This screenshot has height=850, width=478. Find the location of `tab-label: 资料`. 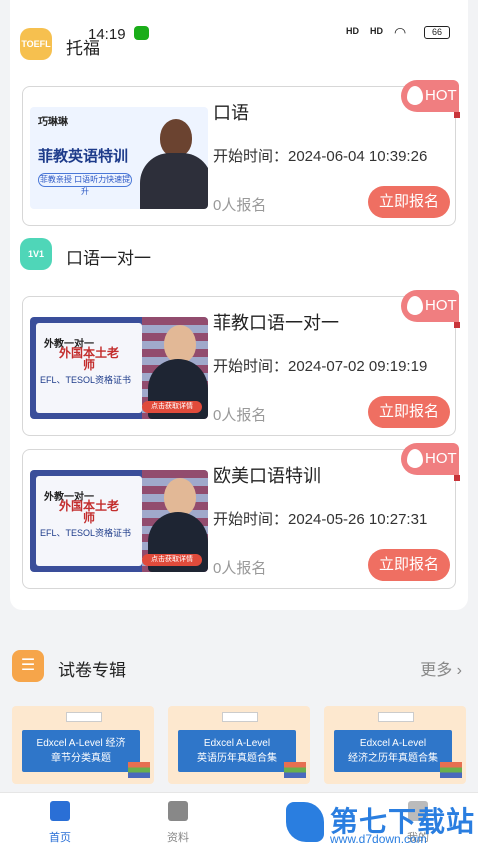

tab-label: 资料 is located at coordinates (178, 838).